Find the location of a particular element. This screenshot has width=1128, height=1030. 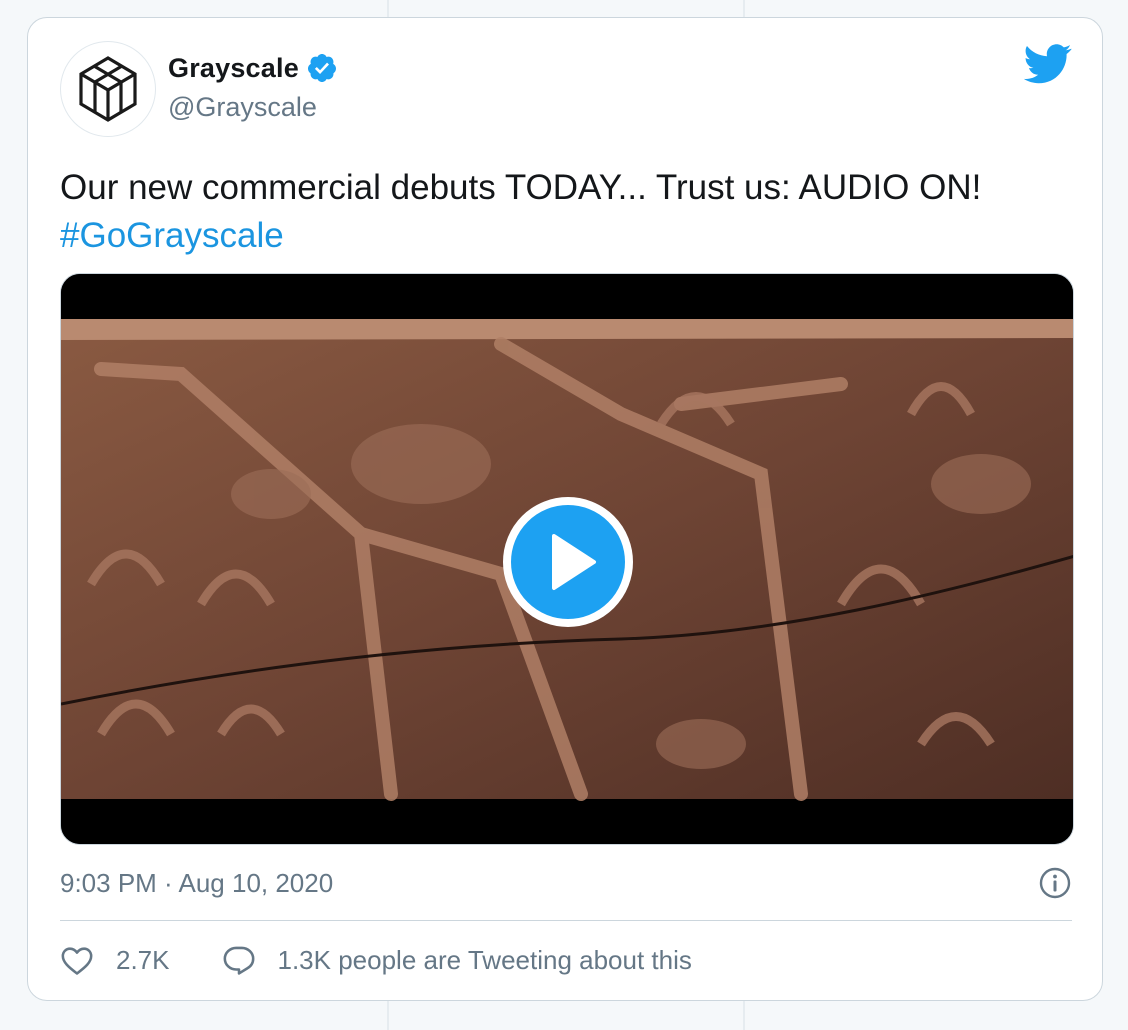

conversation-text: 1.3K people are Tweeting about this is located at coordinates (484, 959).